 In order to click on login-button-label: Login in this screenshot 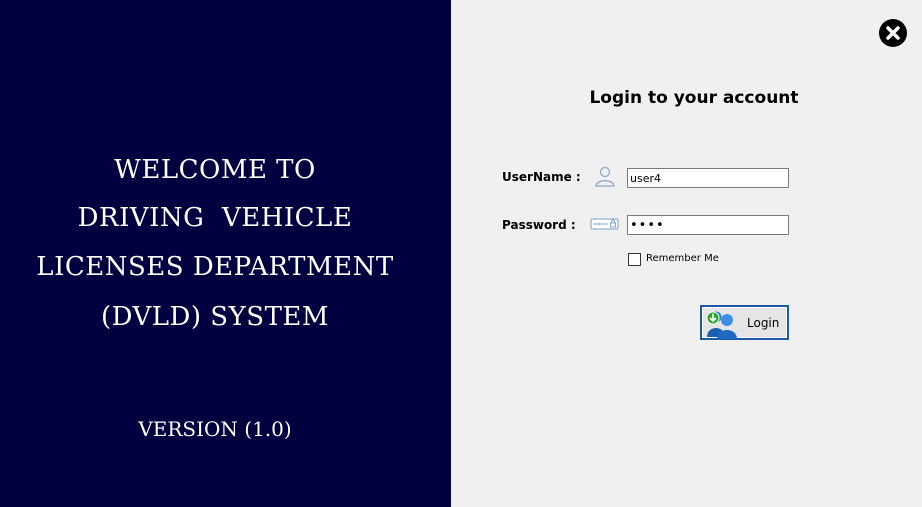, I will do `click(763, 323)`.